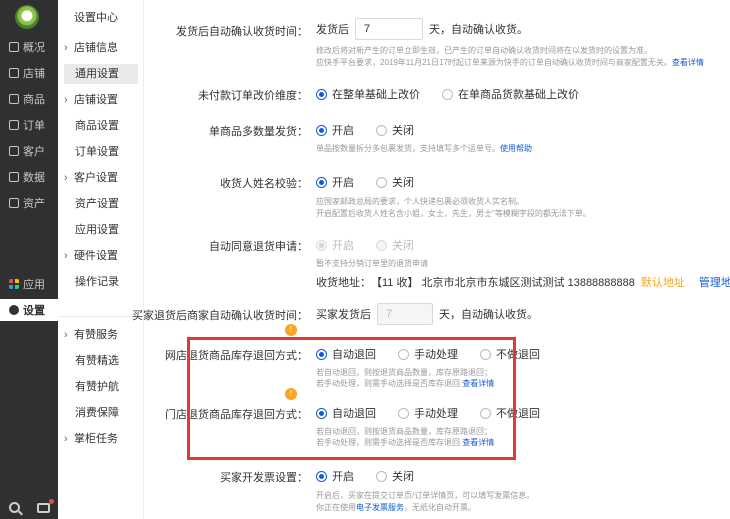 This screenshot has height=519, width=730. I want to click on auto-confirm-days-input: 7, so click(389, 29).